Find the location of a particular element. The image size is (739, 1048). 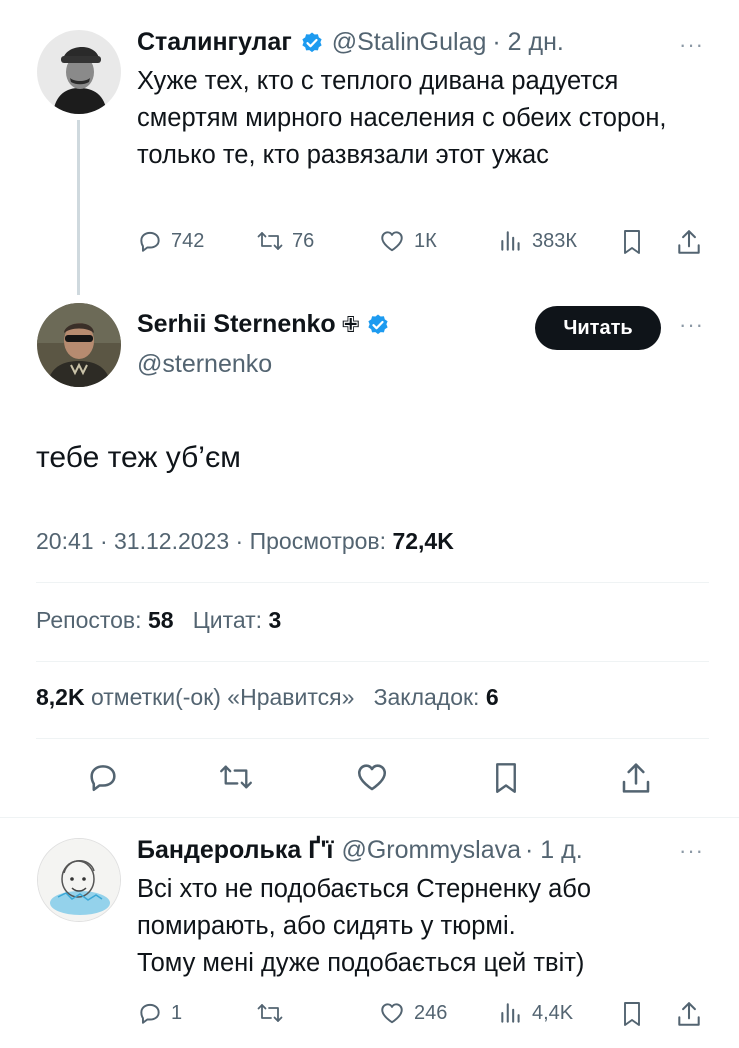

name-badge: ✙ is located at coordinates (351, 324).